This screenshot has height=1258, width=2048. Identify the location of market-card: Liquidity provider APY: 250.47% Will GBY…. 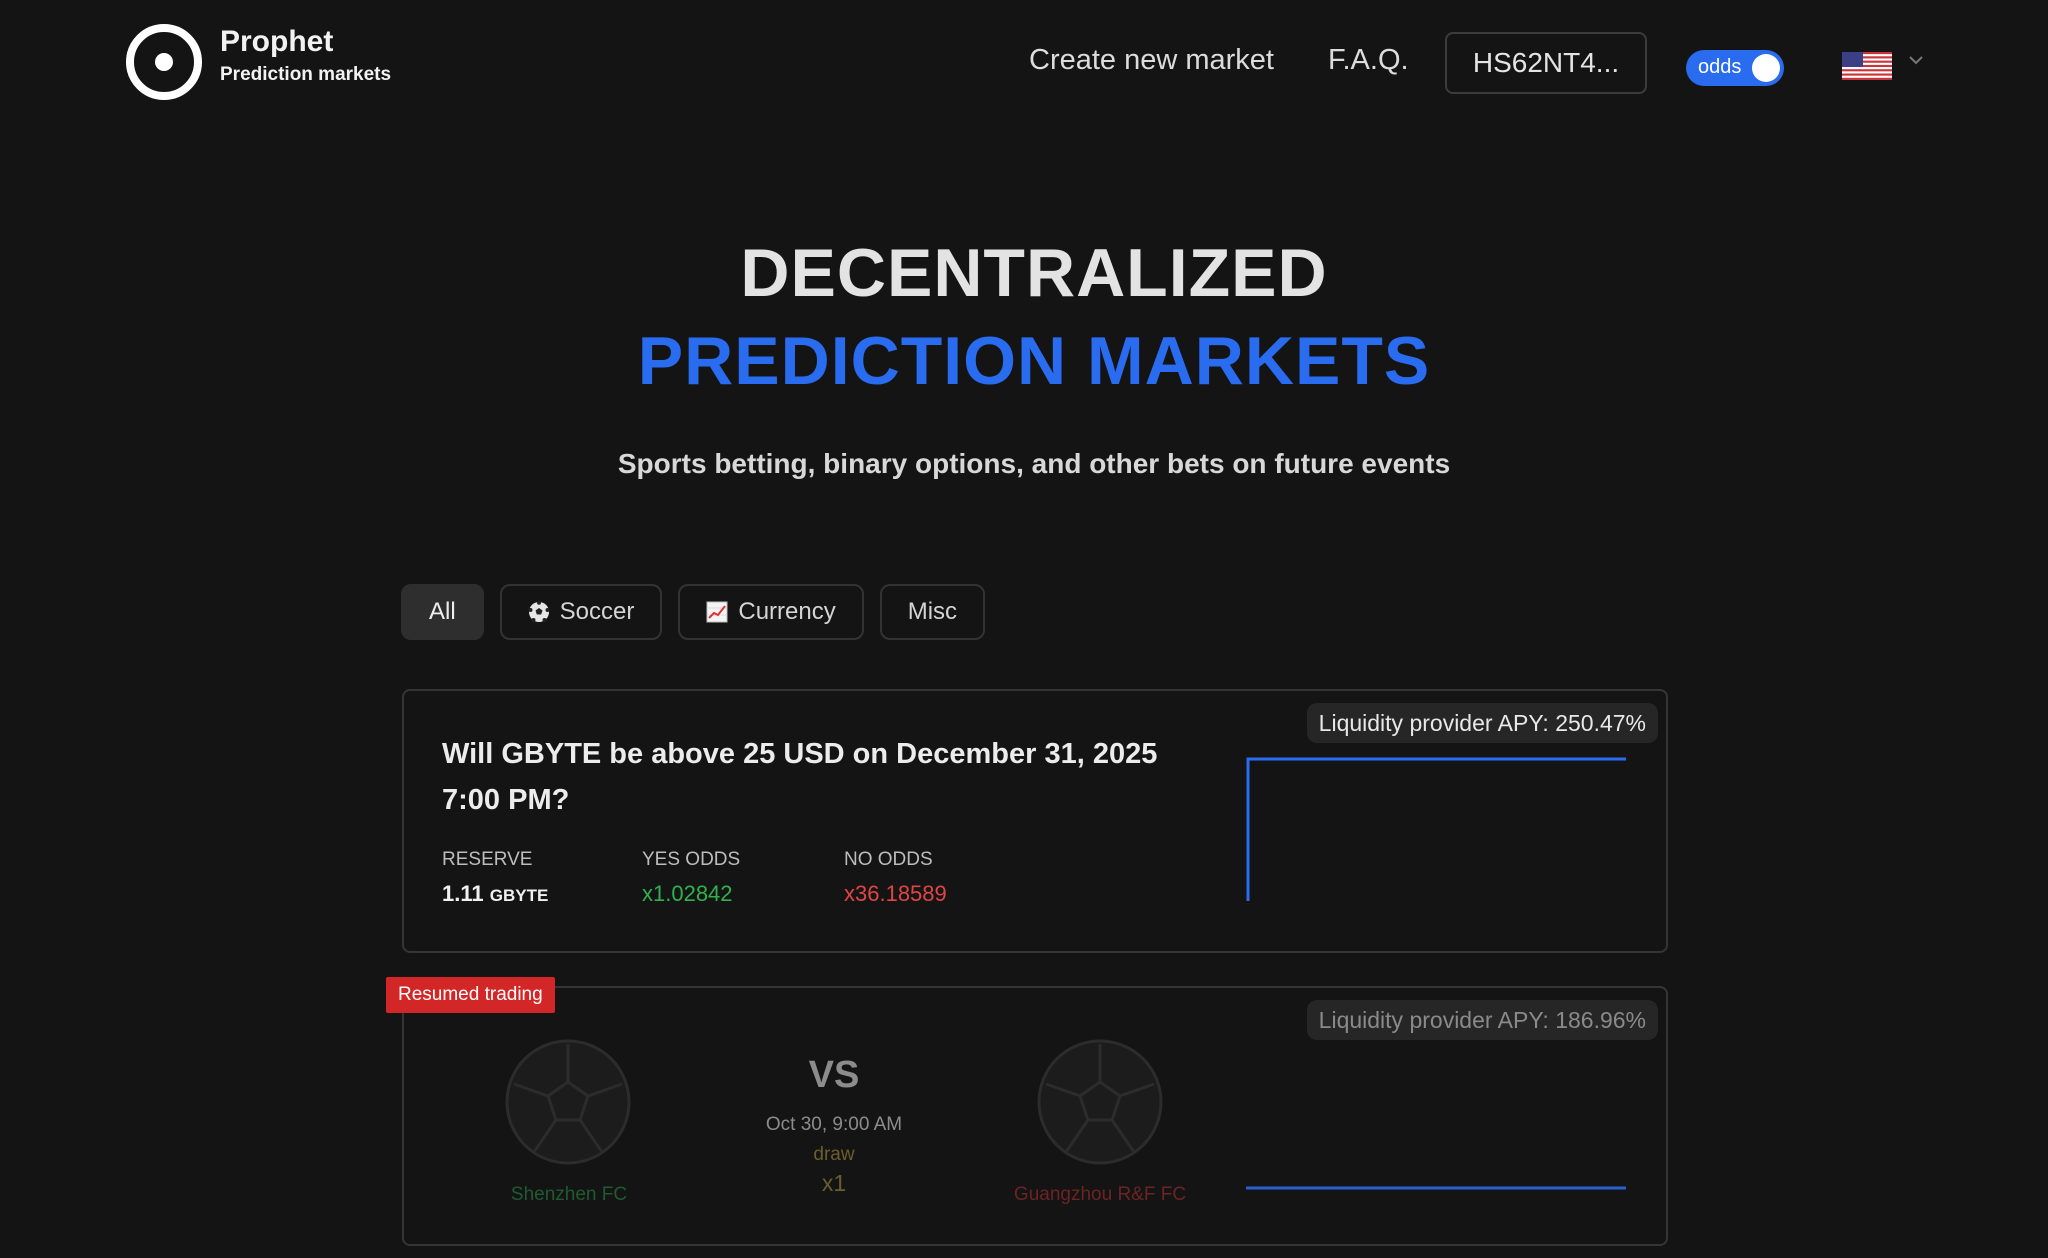
(1035, 821).